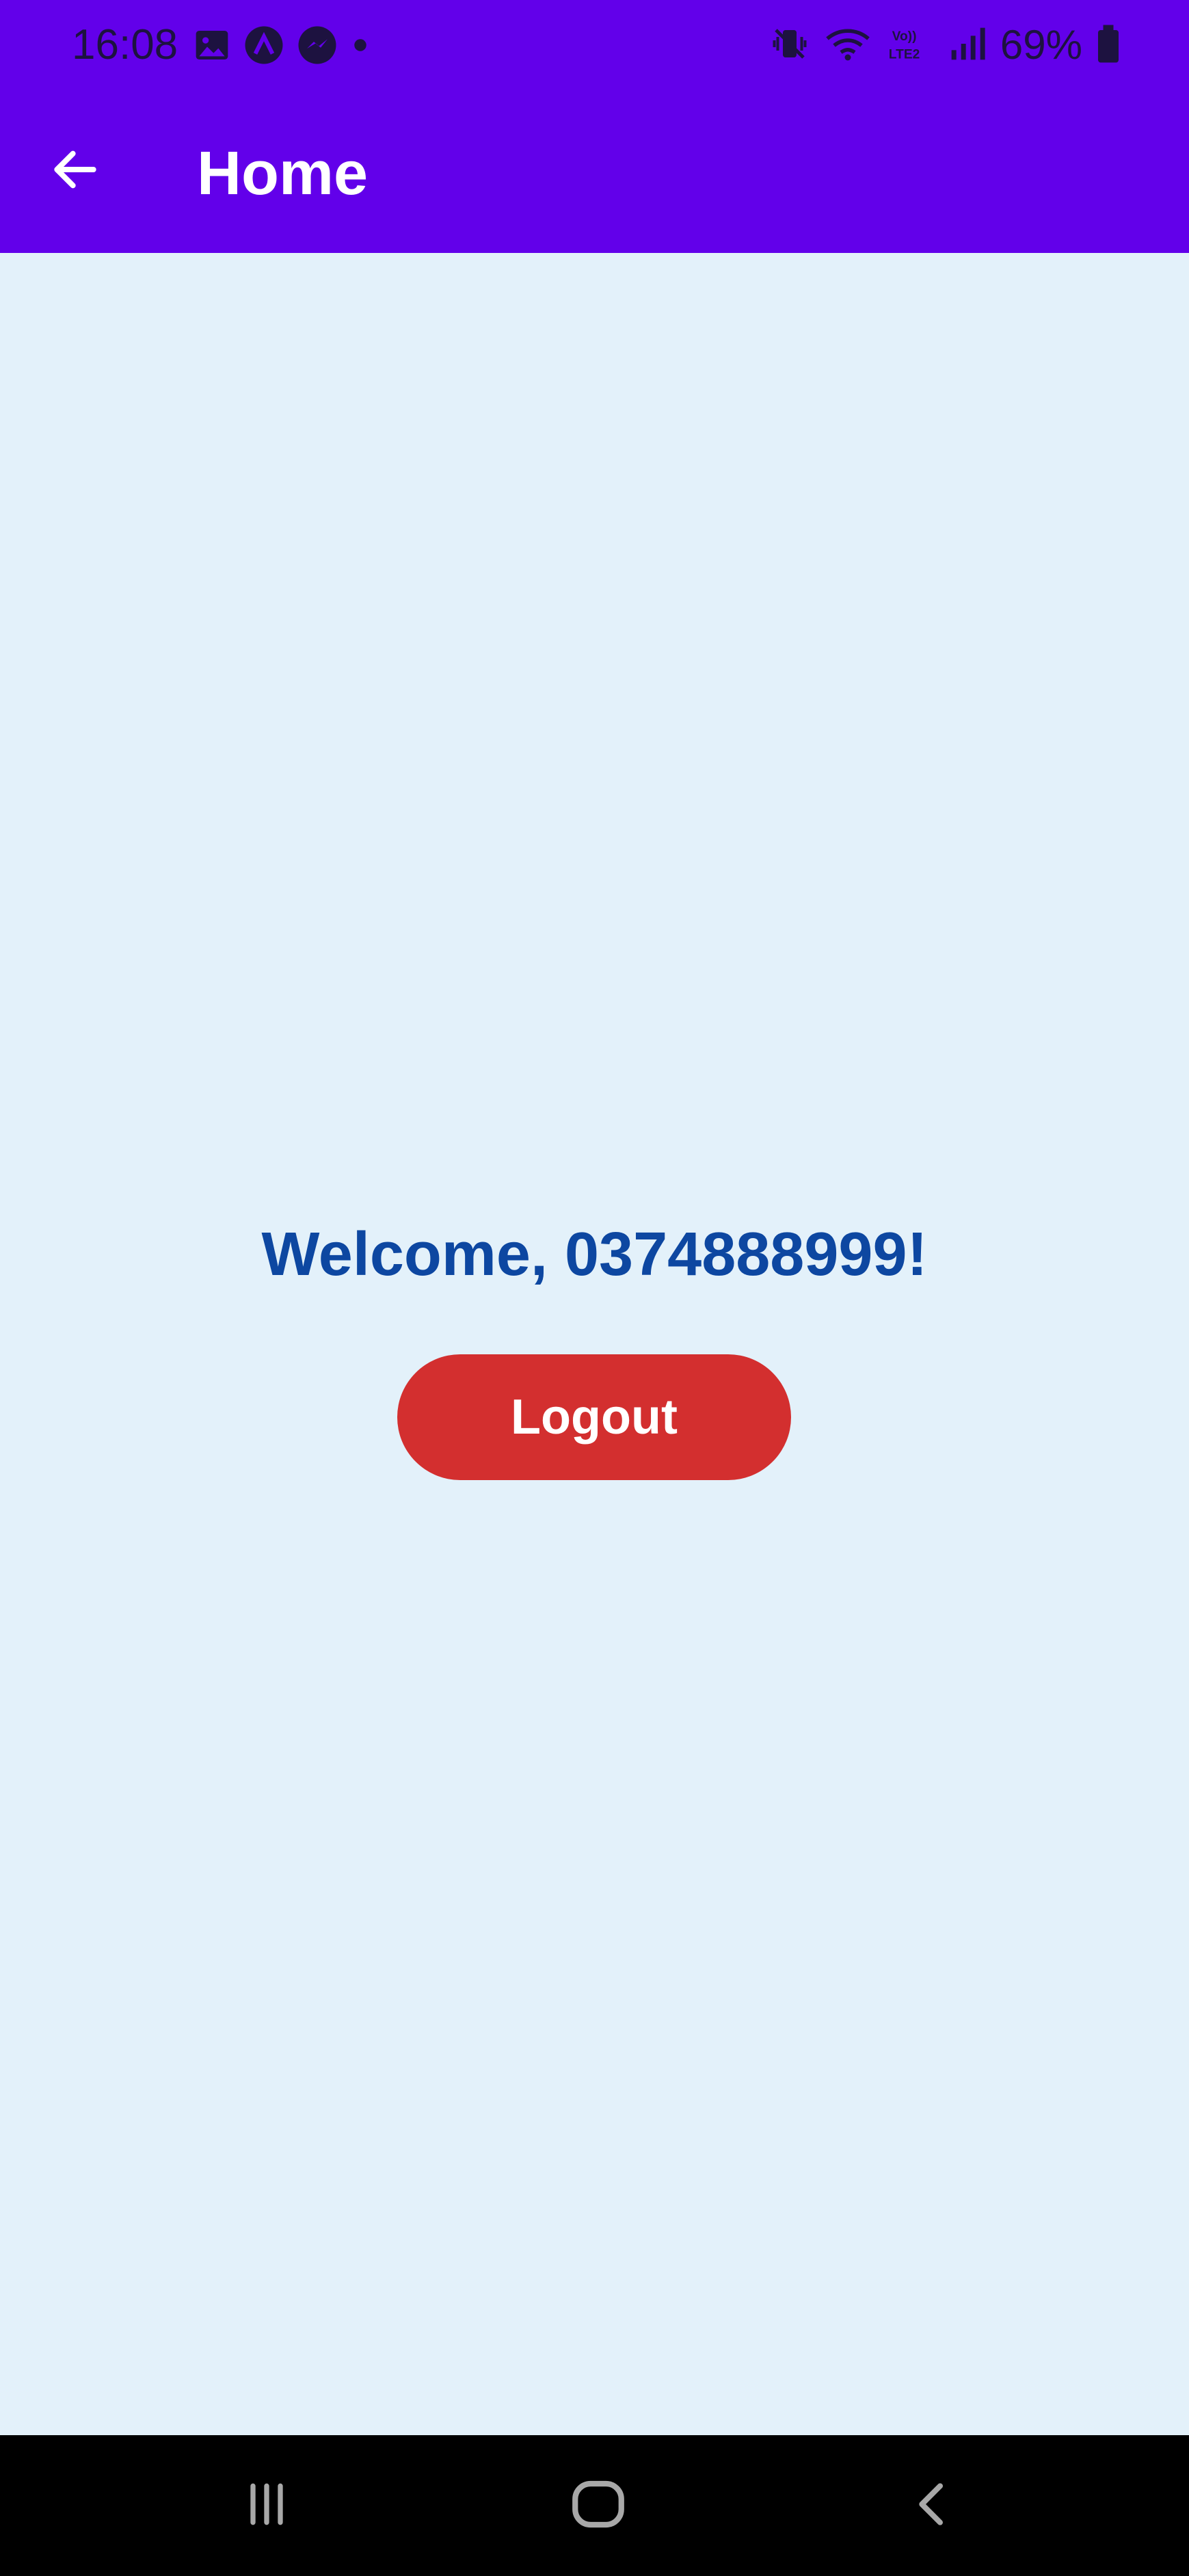 The image size is (1189, 2576). What do you see at coordinates (594, 1417) in the screenshot?
I see `logout-button: Logout` at bounding box center [594, 1417].